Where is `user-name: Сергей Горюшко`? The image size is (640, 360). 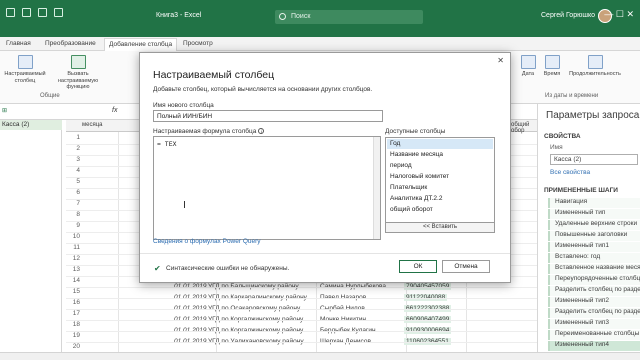
user-name: Сергей Горюшко is located at coordinates (568, 15).